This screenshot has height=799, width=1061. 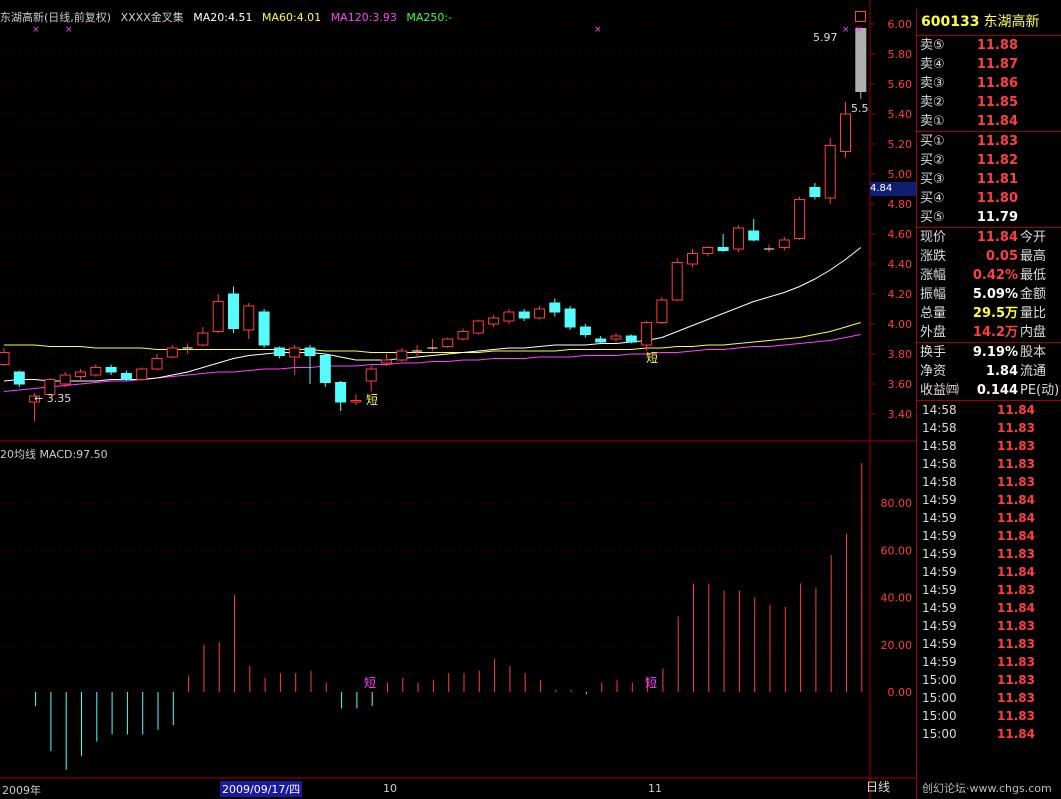 I want to click on bid-row: 买③ 11.81, so click(x=989, y=179).